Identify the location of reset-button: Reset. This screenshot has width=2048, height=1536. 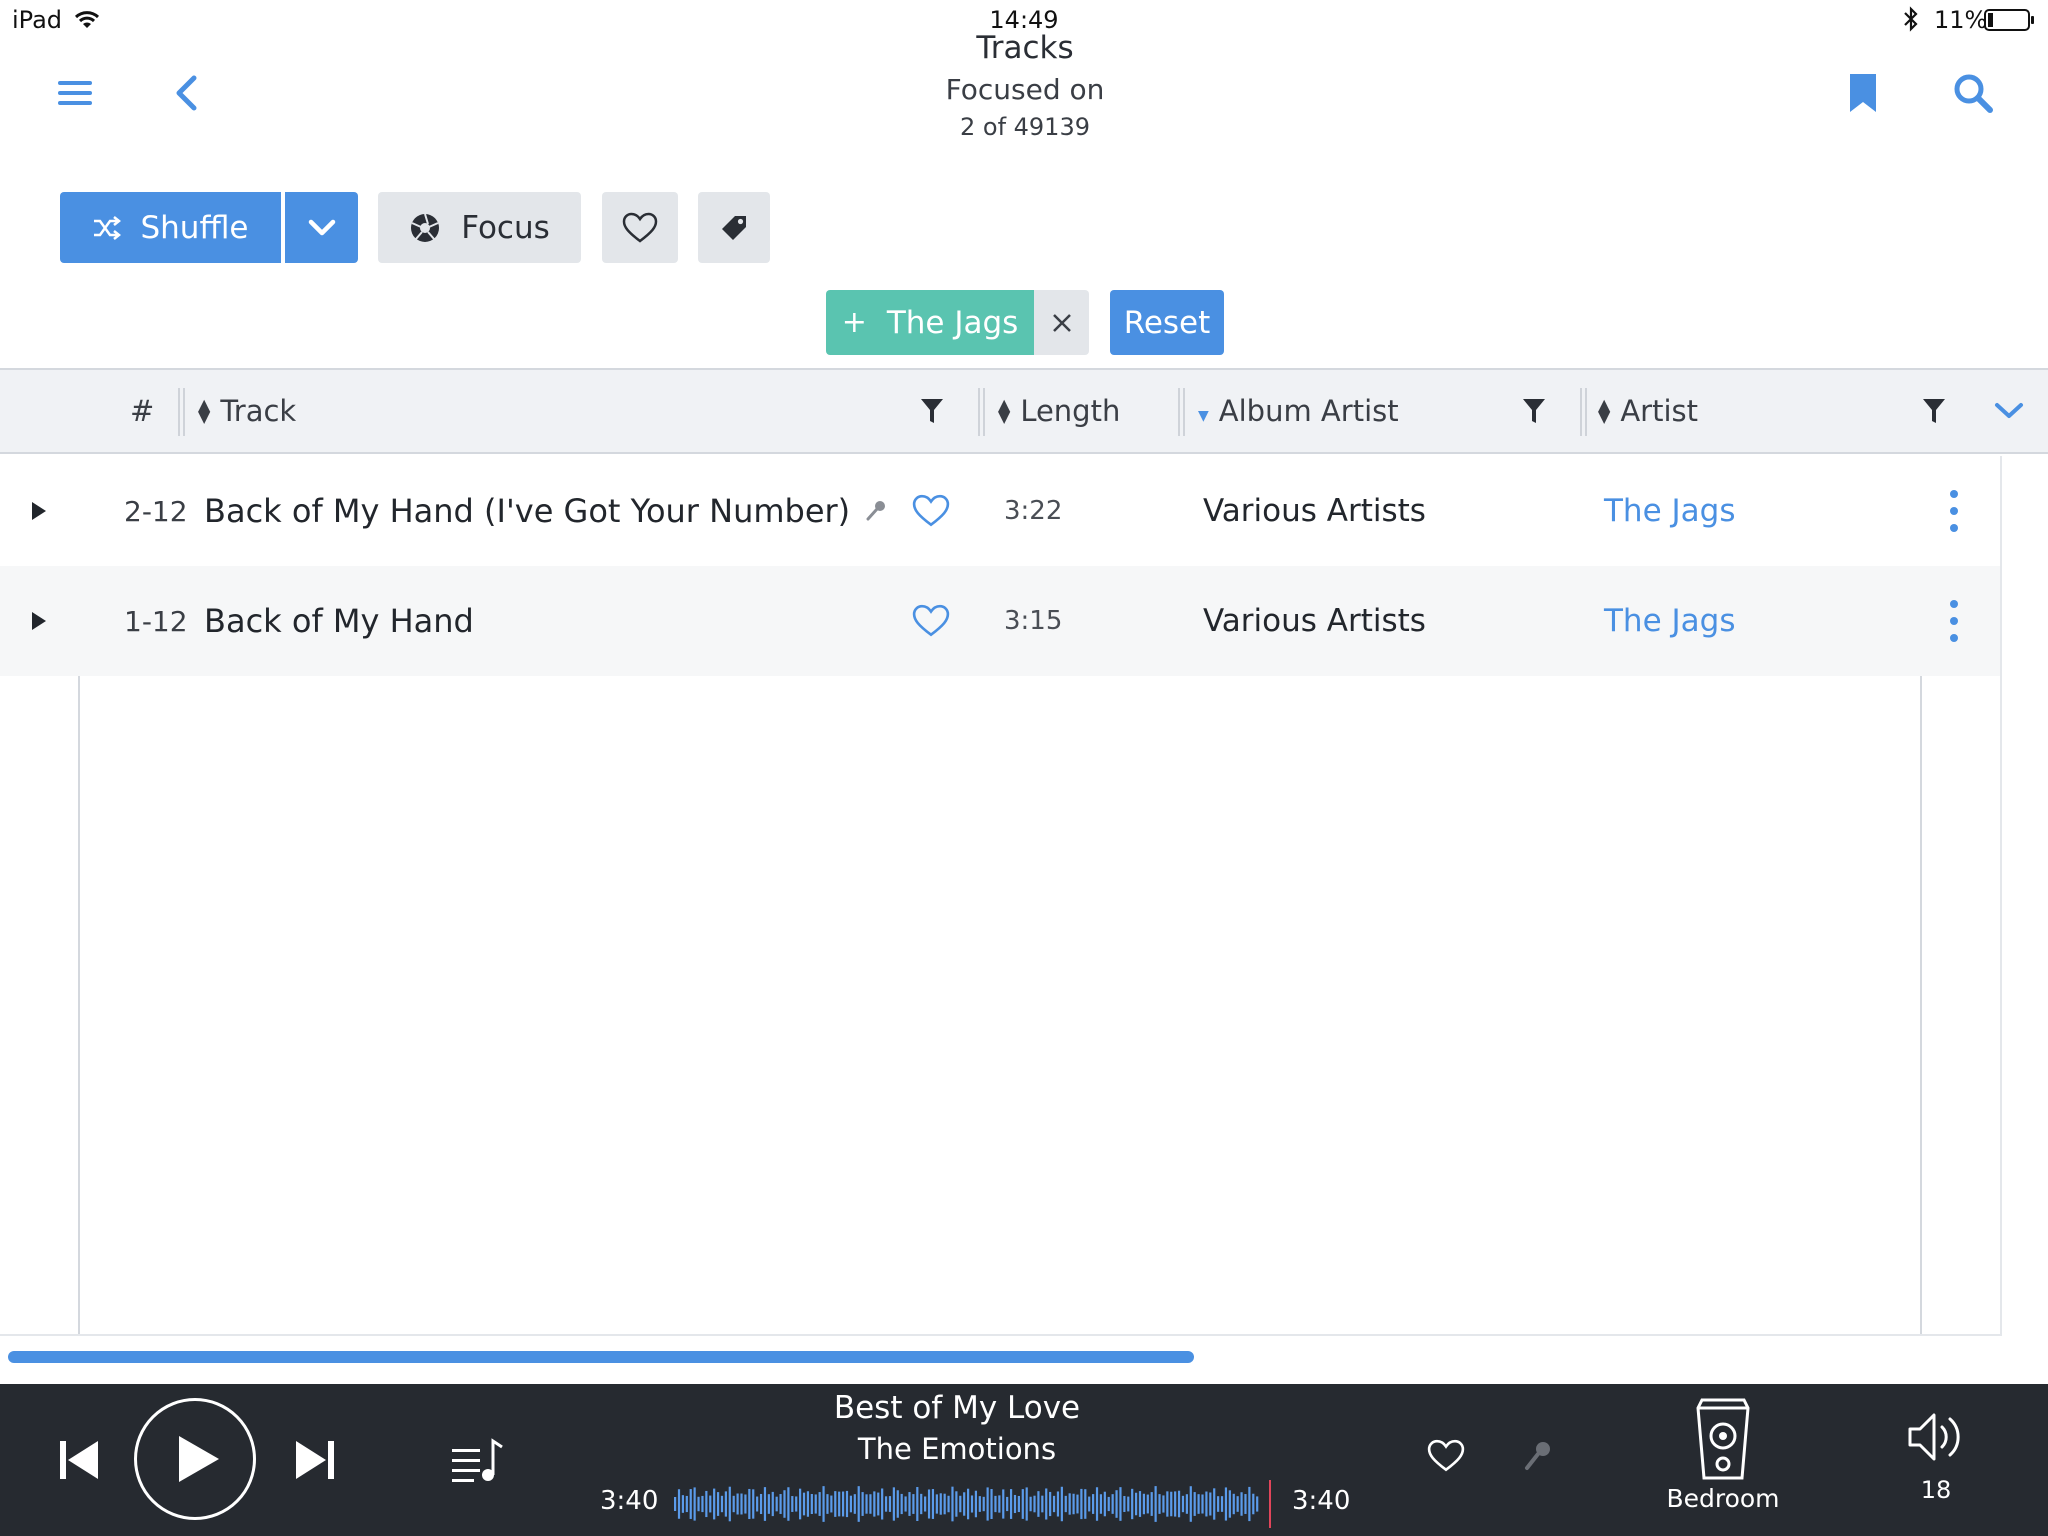
(1167, 322).